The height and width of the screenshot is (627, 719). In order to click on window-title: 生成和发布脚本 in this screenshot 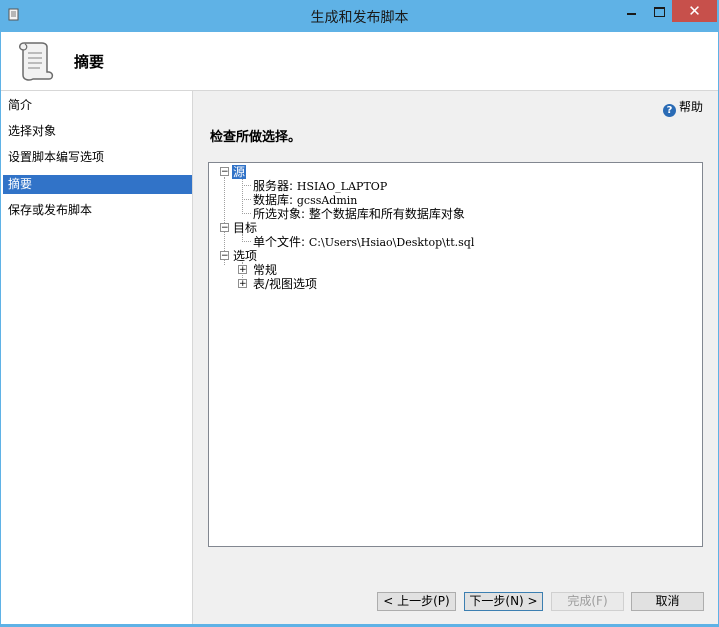, I will do `click(359, 18)`.